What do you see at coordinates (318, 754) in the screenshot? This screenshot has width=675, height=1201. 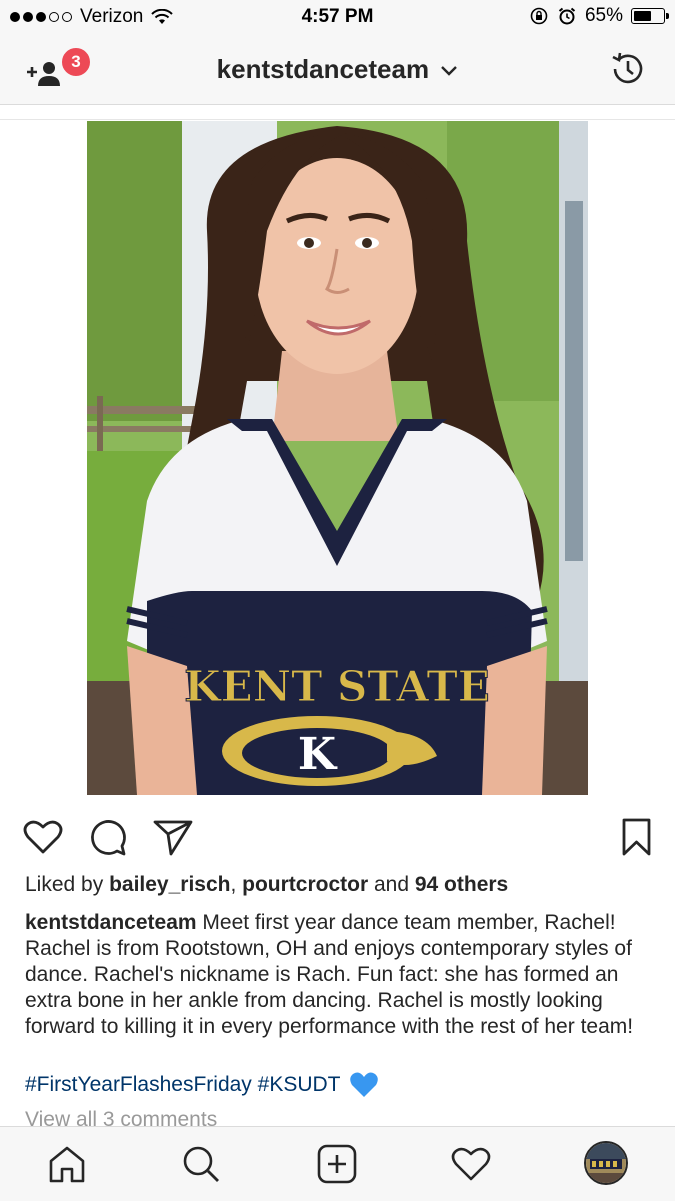 I see `svg-text: K` at bounding box center [318, 754].